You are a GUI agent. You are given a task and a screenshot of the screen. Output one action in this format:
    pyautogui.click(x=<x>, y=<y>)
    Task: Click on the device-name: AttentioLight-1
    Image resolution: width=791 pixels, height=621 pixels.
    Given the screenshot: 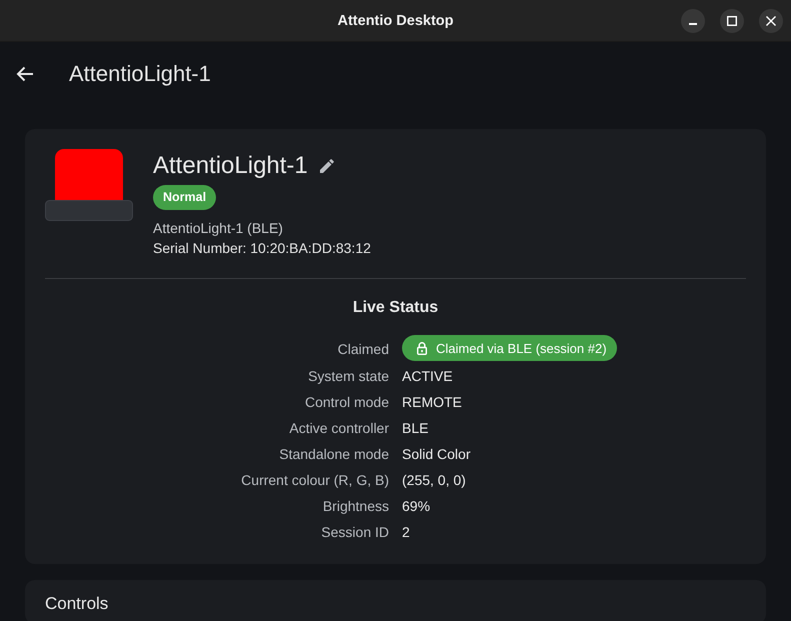 What is the action you would take?
    pyautogui.click(x=230, y=166)
    